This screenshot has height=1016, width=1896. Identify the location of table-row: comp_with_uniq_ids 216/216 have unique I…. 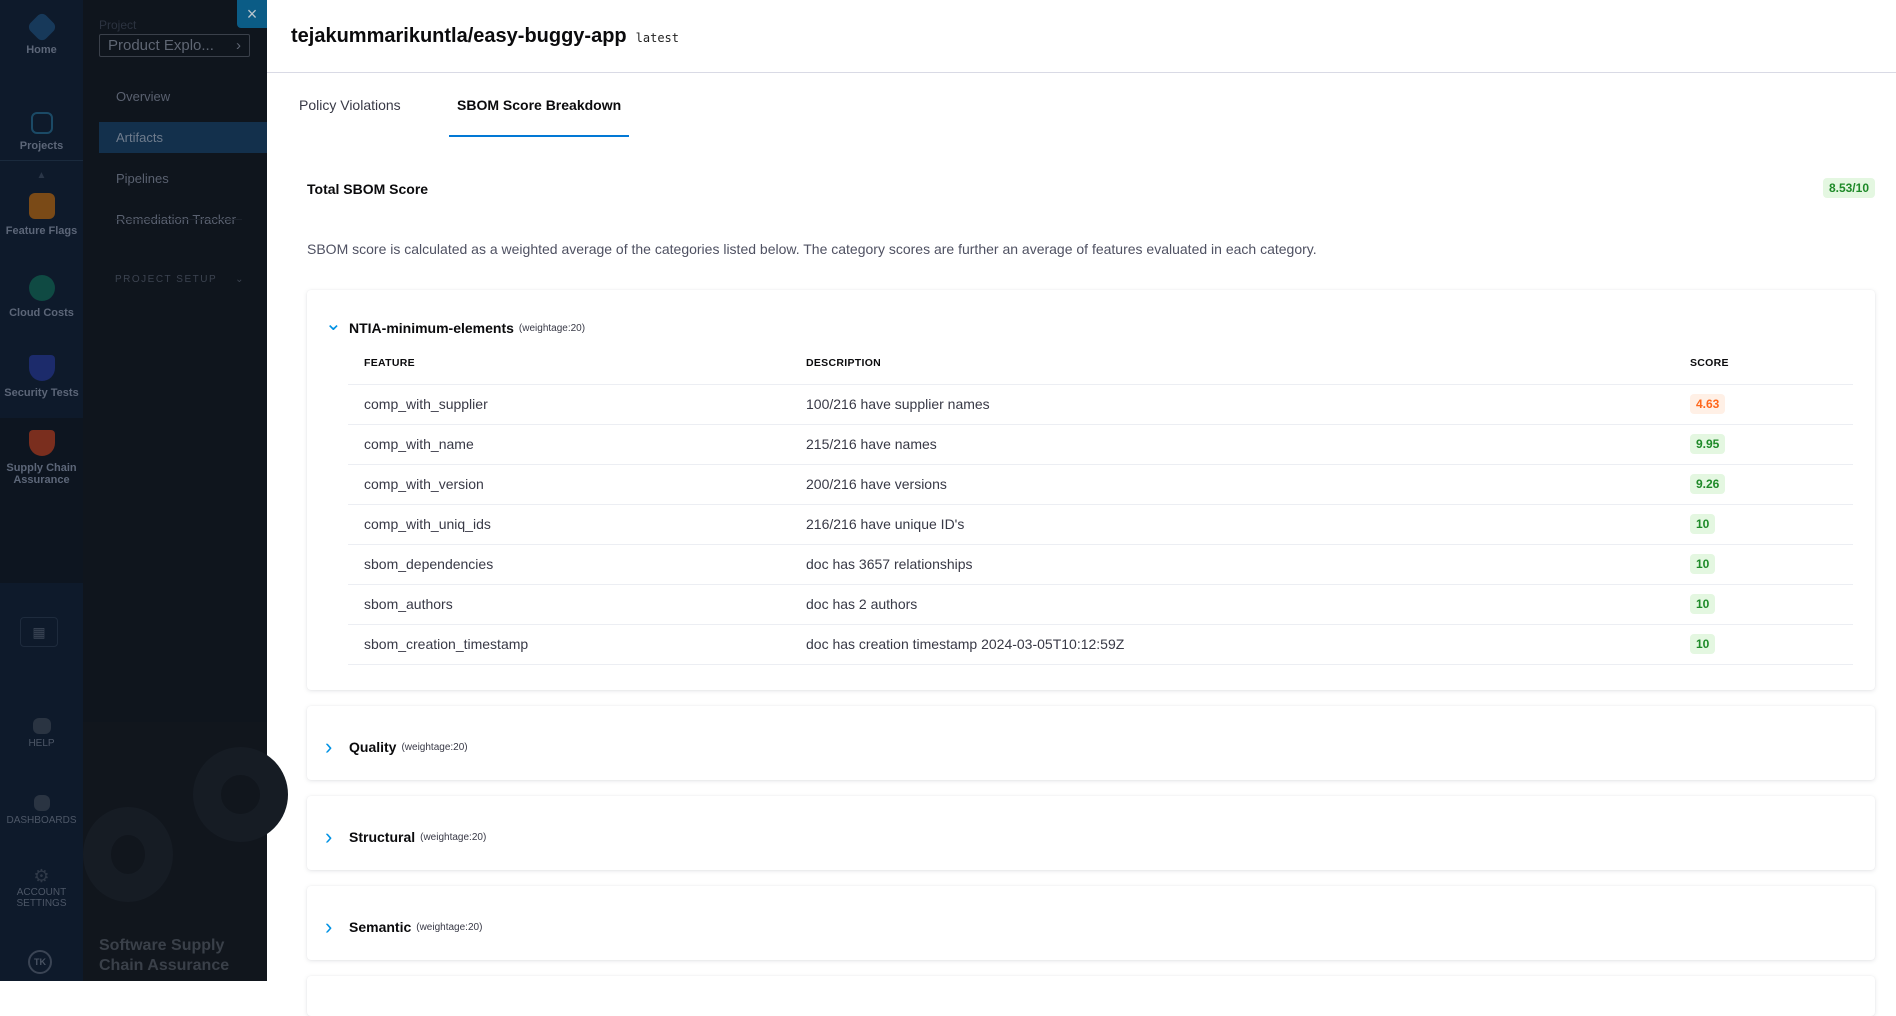
(1100, 524).